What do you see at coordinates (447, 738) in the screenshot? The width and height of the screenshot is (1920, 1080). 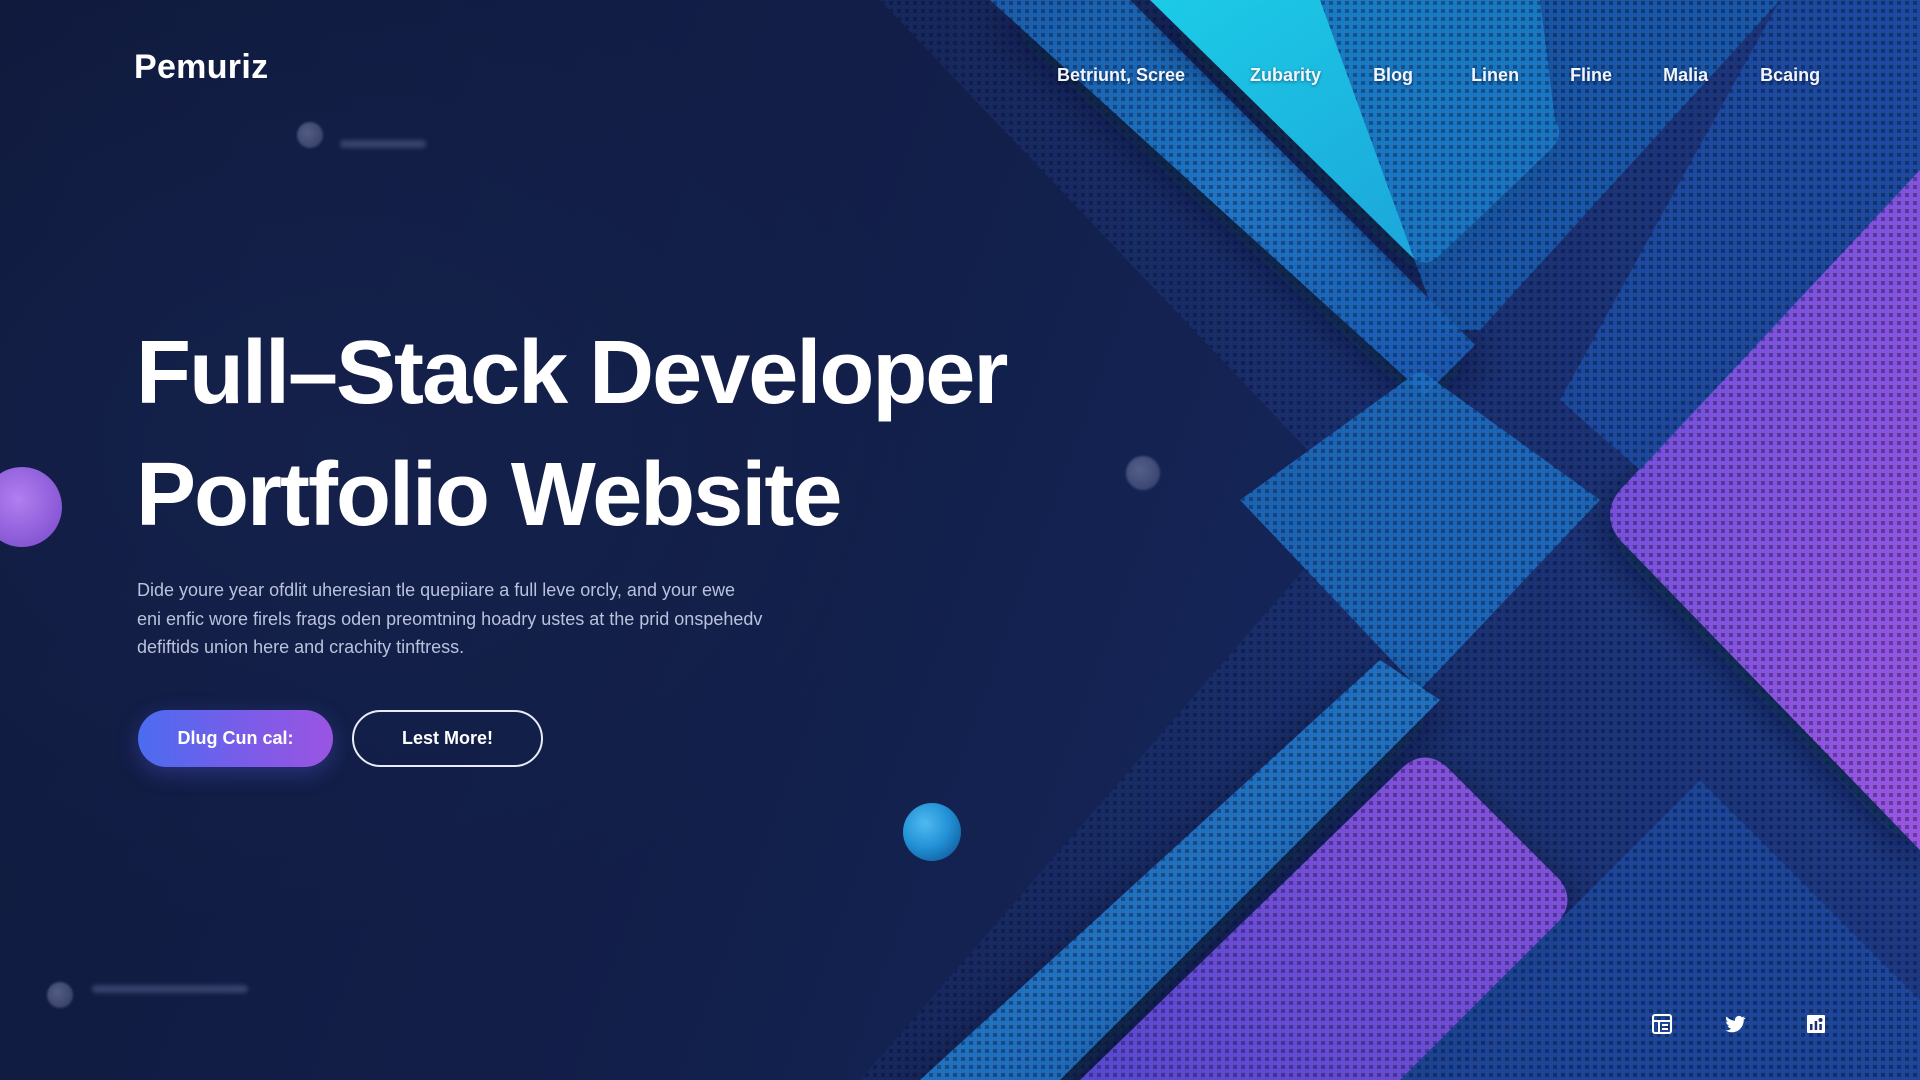 I see `learn-more-button: Lest More!` at bounding box center [447, 738].